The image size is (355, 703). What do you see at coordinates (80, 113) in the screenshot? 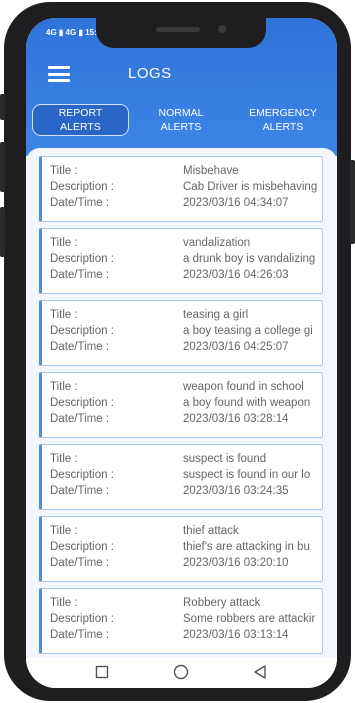
I see `tab-label-line1: REPORT` at bounding box center [80, 113].